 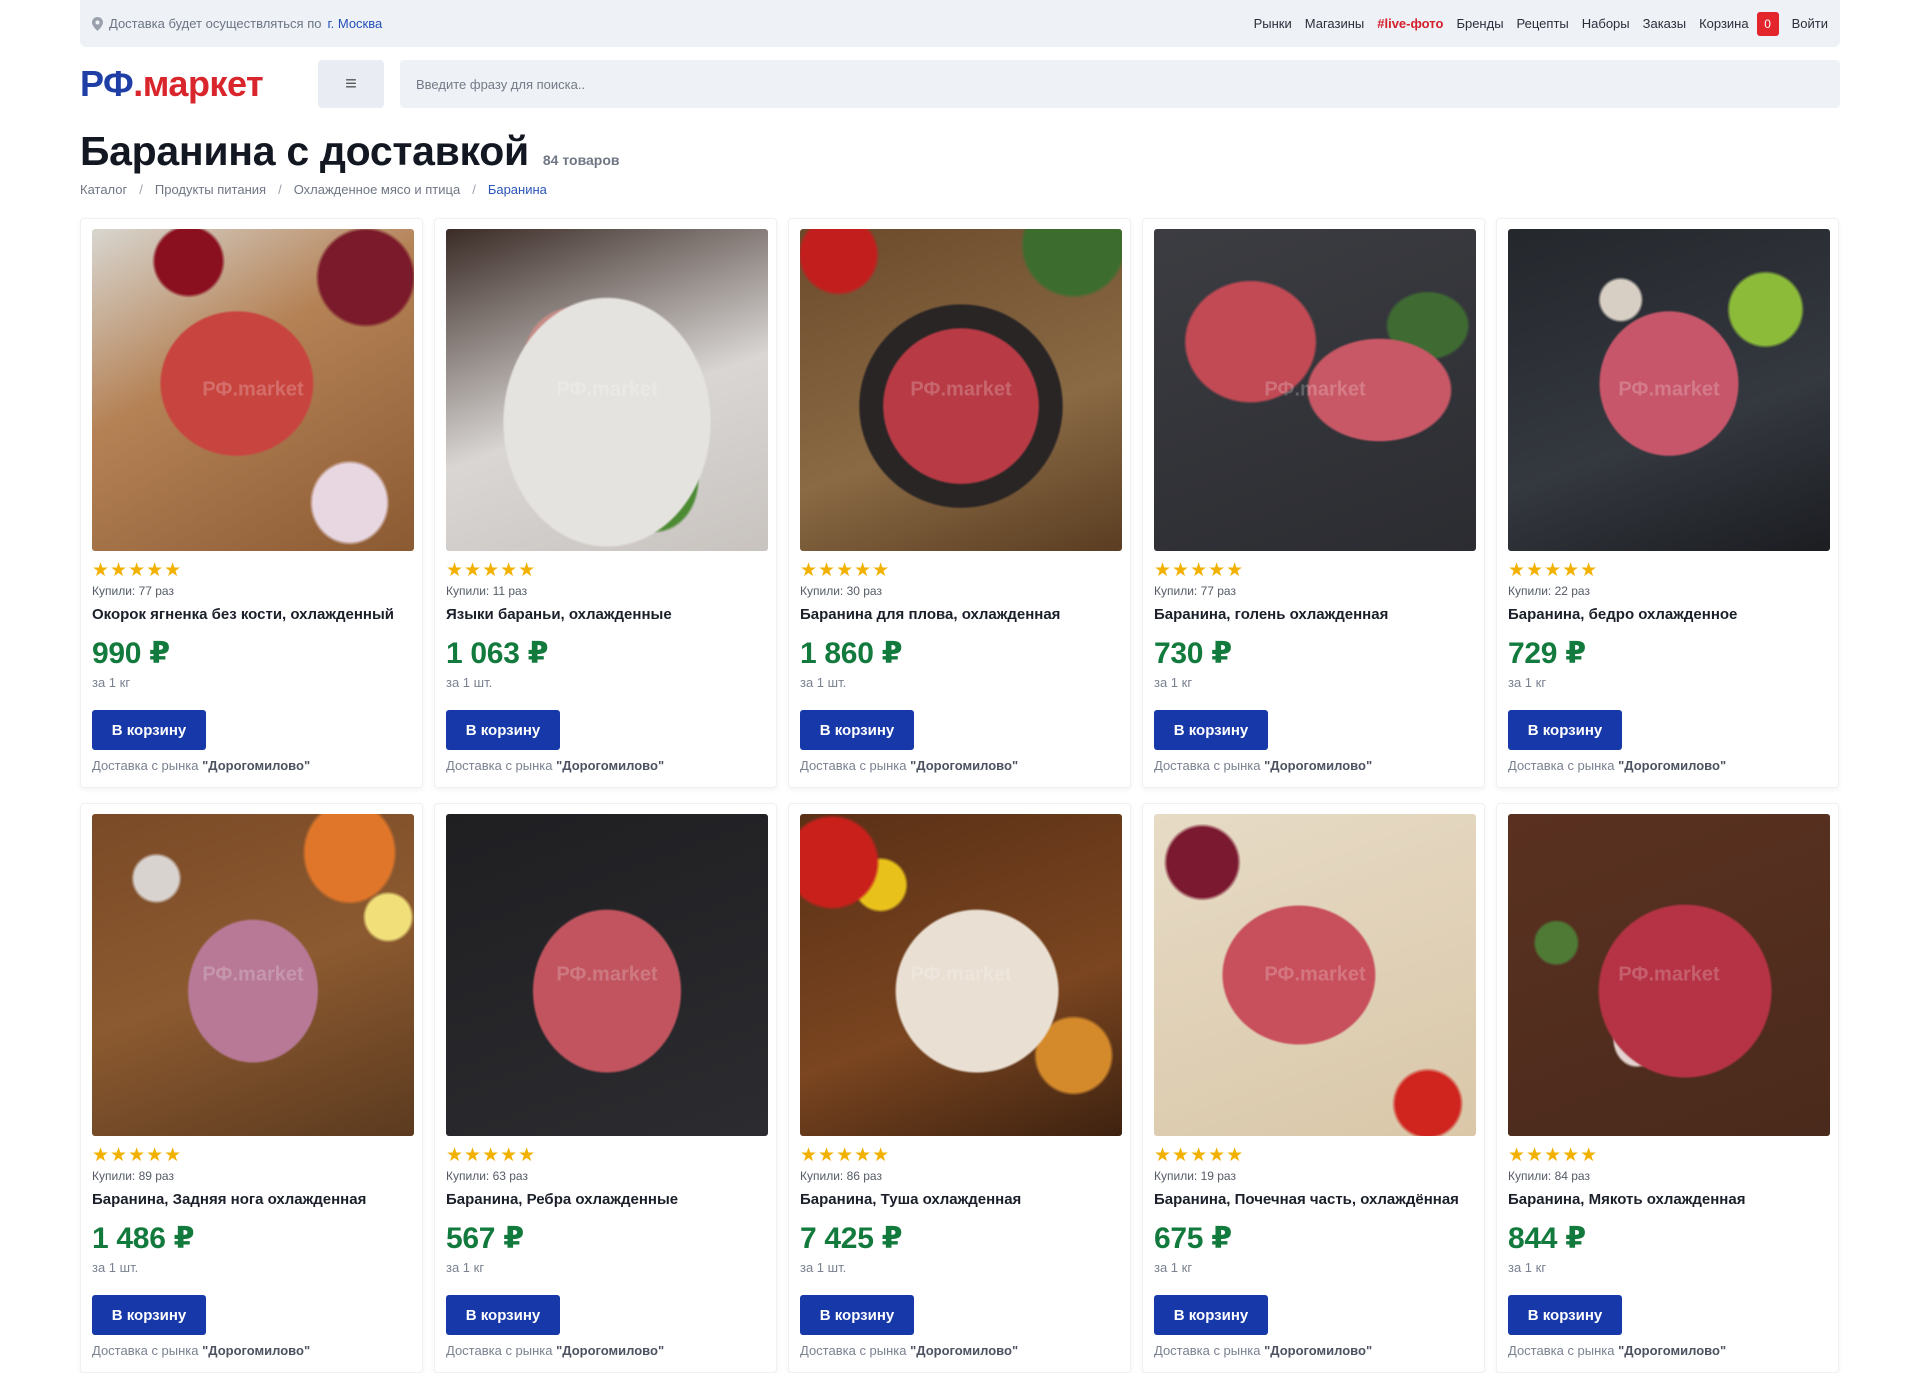 I want to click on nav-cart: Корзина 0, so click(x=1739, y=23).